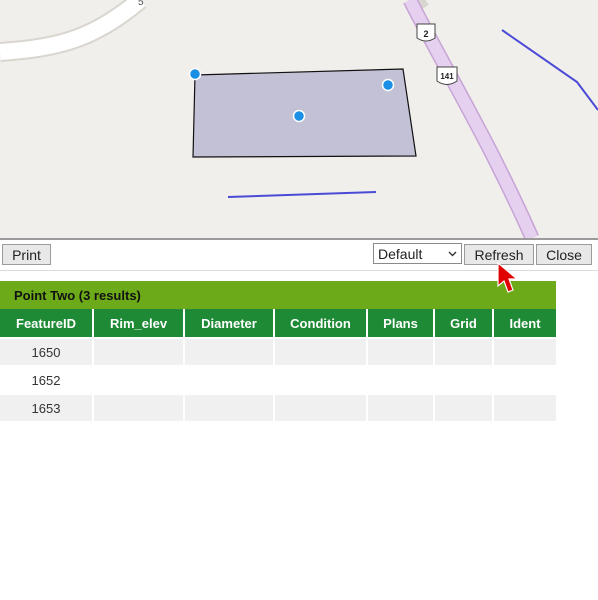 This screenshot has height=600, width=598. Describe the element at coordinates (229, 323) in the screenshot. I see `column-header-diameter: Diameter` at that location.